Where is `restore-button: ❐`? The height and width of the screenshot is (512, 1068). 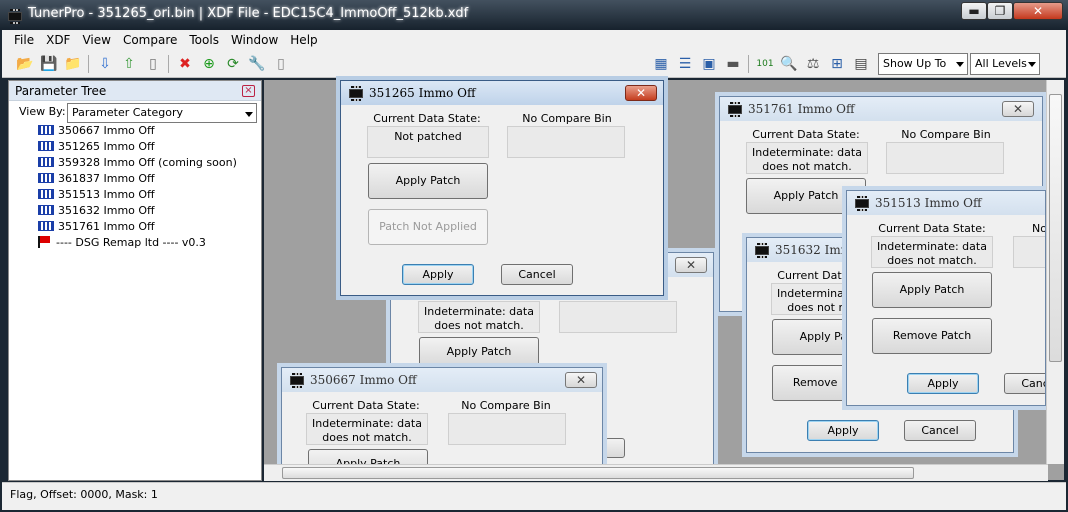
restore-button: ❐ is located at coordinates (1000, 11).